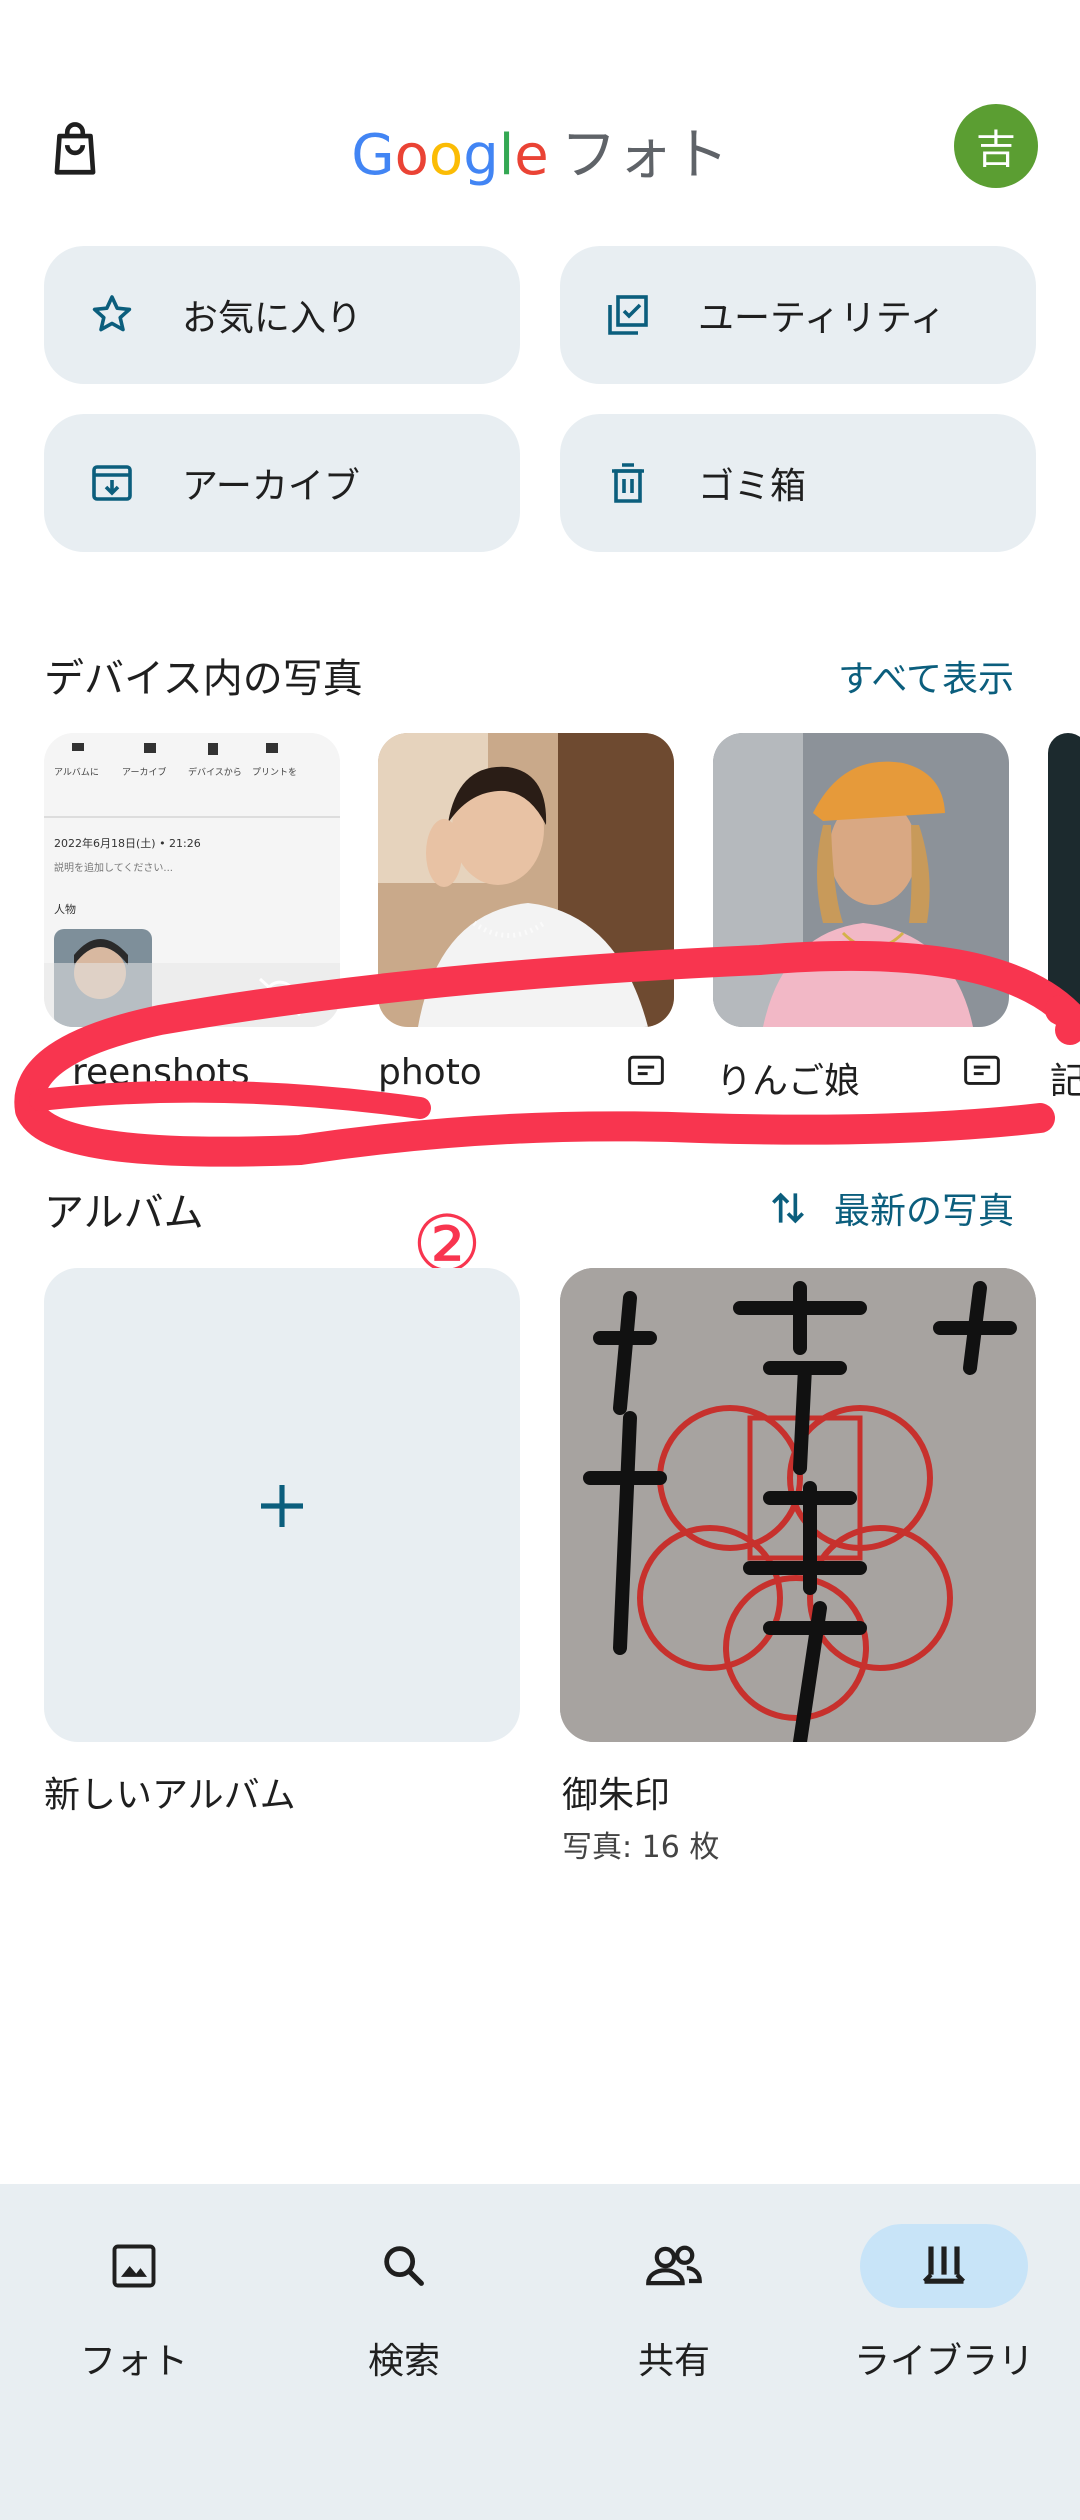 The width and height of the screenshot is (1080, 2520). I want to click on archive-label: アーカイブ, so click(271, 486).